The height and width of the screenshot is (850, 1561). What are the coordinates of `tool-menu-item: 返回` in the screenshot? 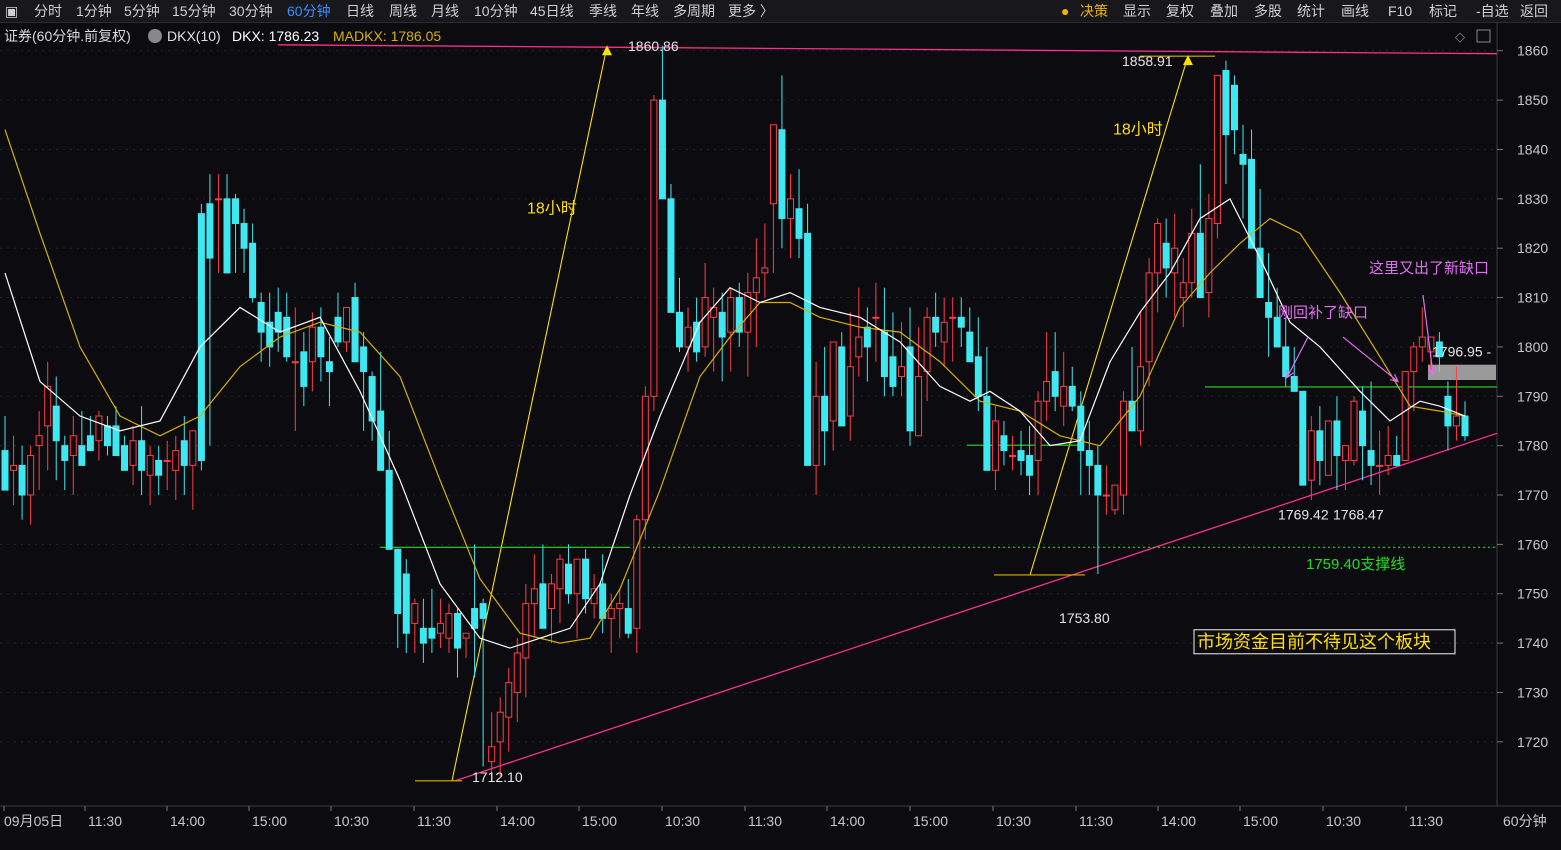 It's located at (1534, 11).